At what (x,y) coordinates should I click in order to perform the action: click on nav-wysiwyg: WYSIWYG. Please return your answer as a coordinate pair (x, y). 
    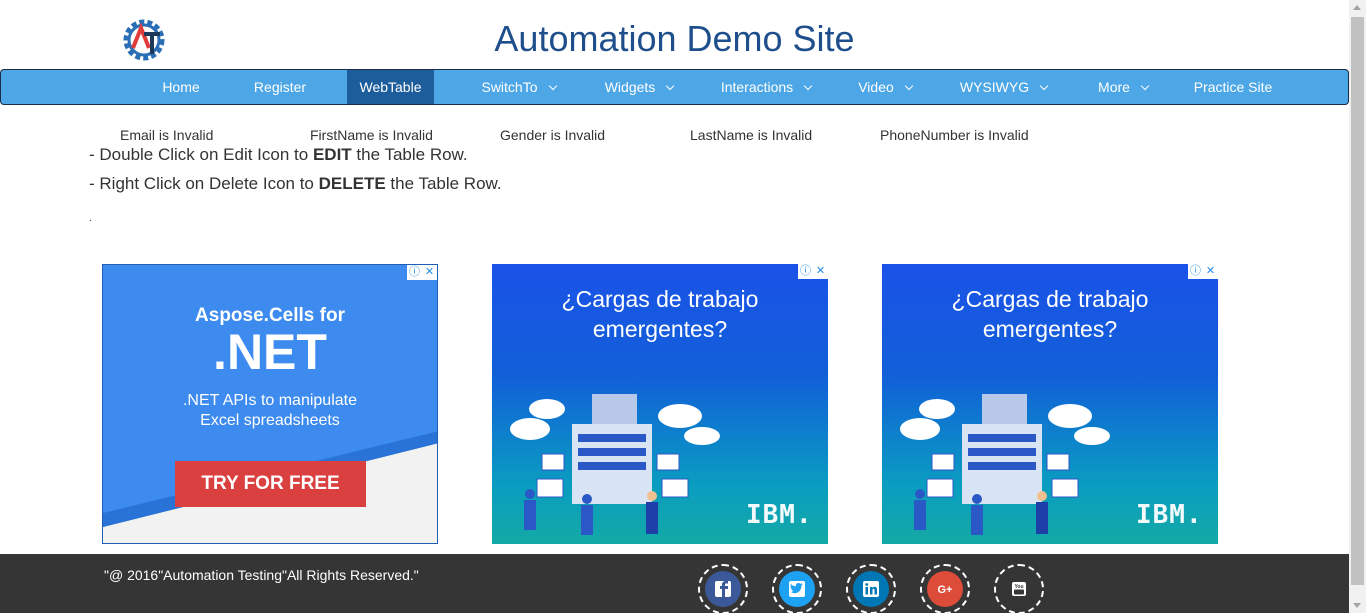
    Looking at the image, I should click on (1003, 87).